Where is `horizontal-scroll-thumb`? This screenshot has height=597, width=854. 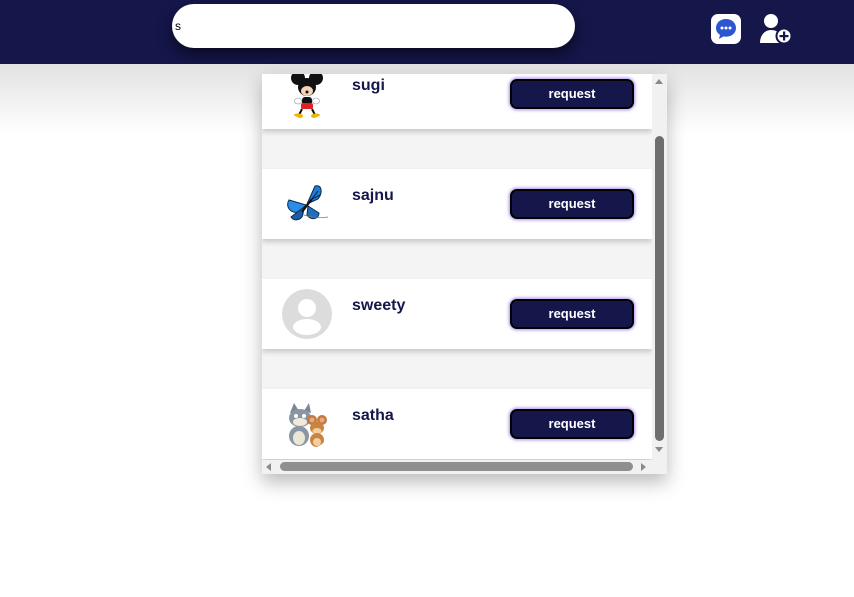
horizontal-scroll-thumb is located at coordinates (456, 466).